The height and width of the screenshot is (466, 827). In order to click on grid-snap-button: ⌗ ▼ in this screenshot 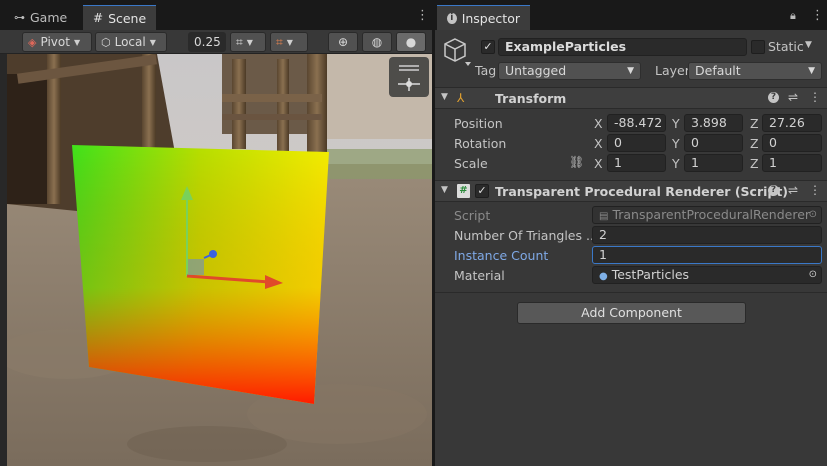, I will do `click(248, 42)`.